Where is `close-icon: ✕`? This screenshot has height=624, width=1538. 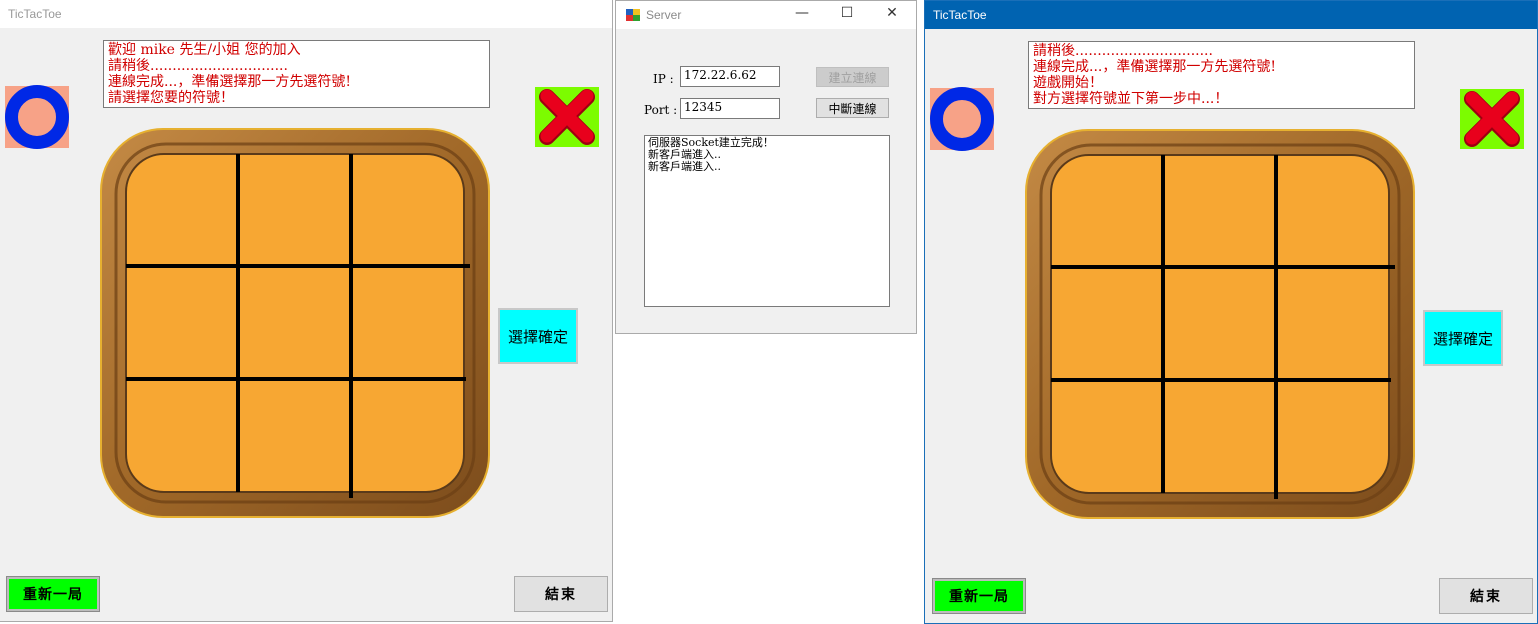 close-icon: ✕ is located at coordinates (892, 15).